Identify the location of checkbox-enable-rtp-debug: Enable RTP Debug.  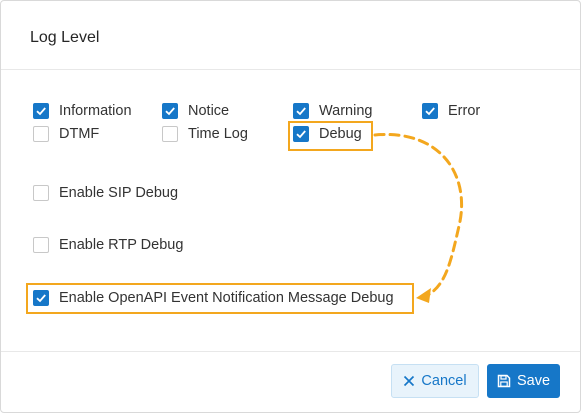
(108, 245).